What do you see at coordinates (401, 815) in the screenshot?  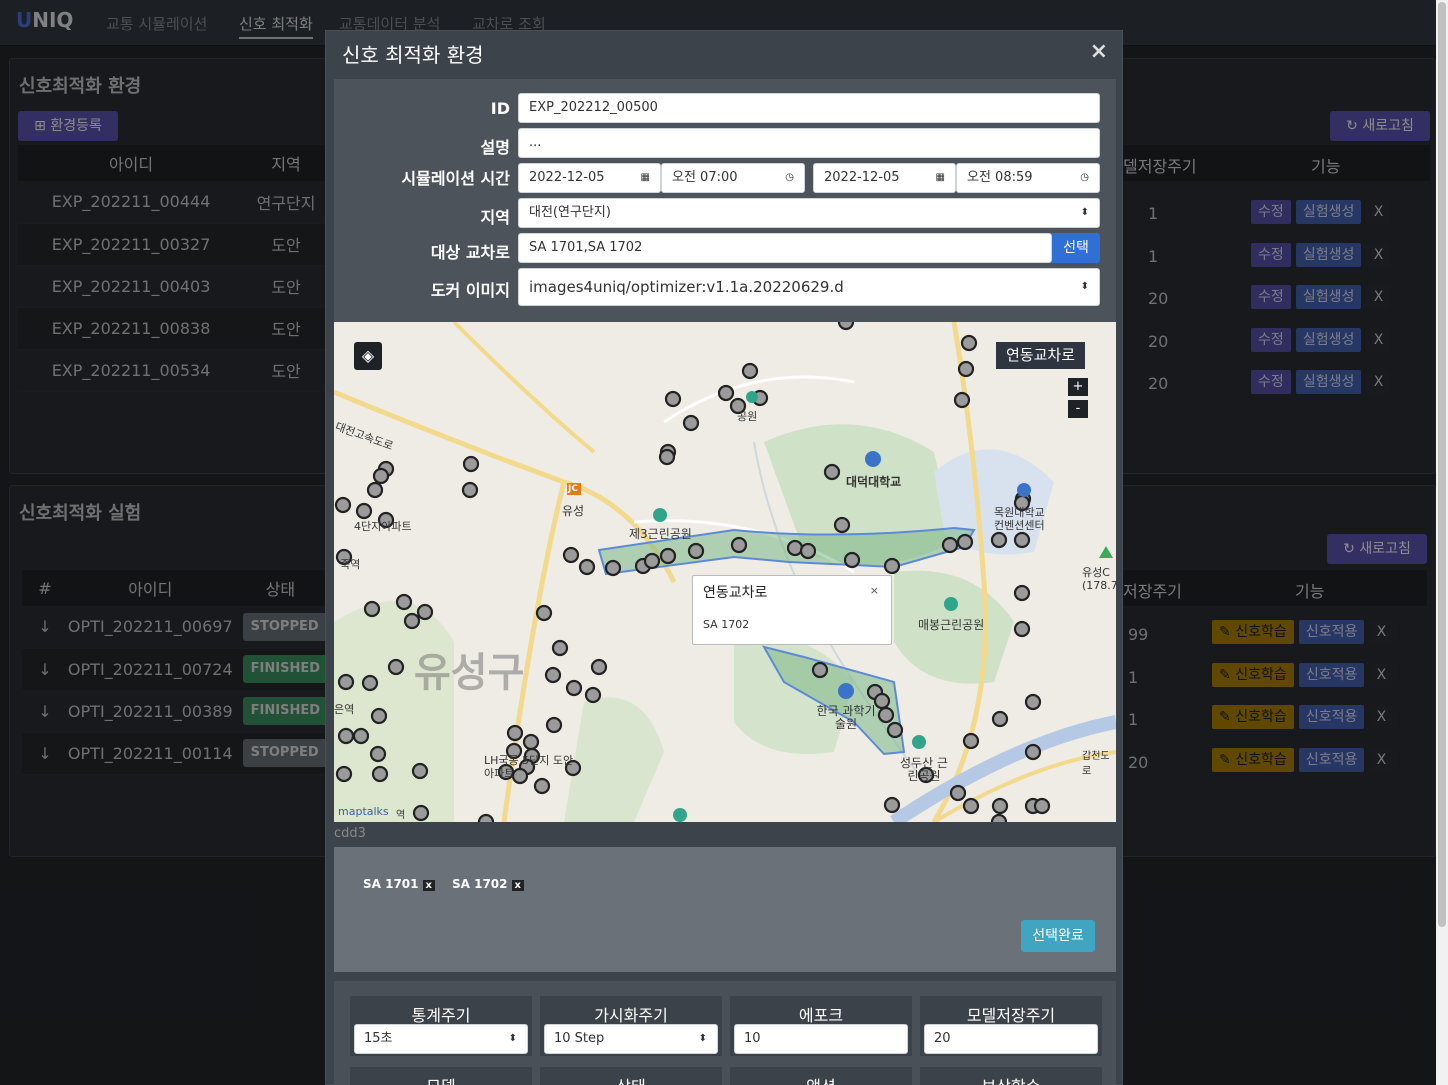 I see `map-label: 역` at bounding box center [401, 815].